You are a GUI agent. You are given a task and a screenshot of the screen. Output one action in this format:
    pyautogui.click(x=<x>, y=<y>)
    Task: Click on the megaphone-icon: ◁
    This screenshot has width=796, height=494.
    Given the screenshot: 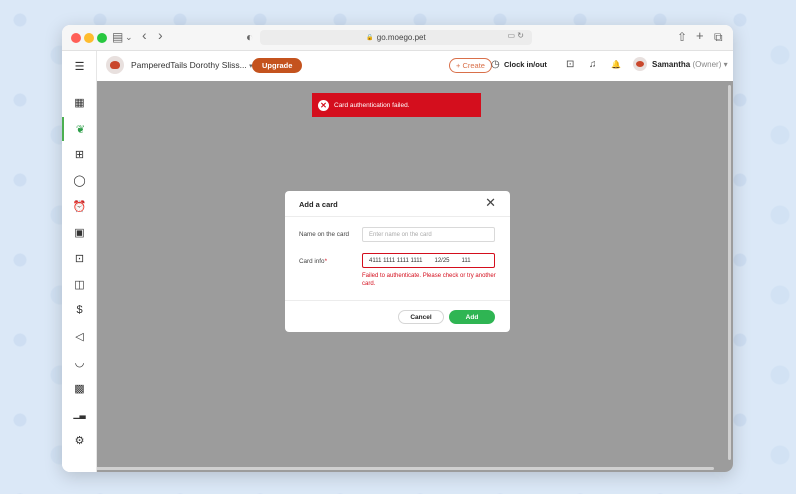 What is the action you would take?
    pyautogui.click(x=79, y=336)
    